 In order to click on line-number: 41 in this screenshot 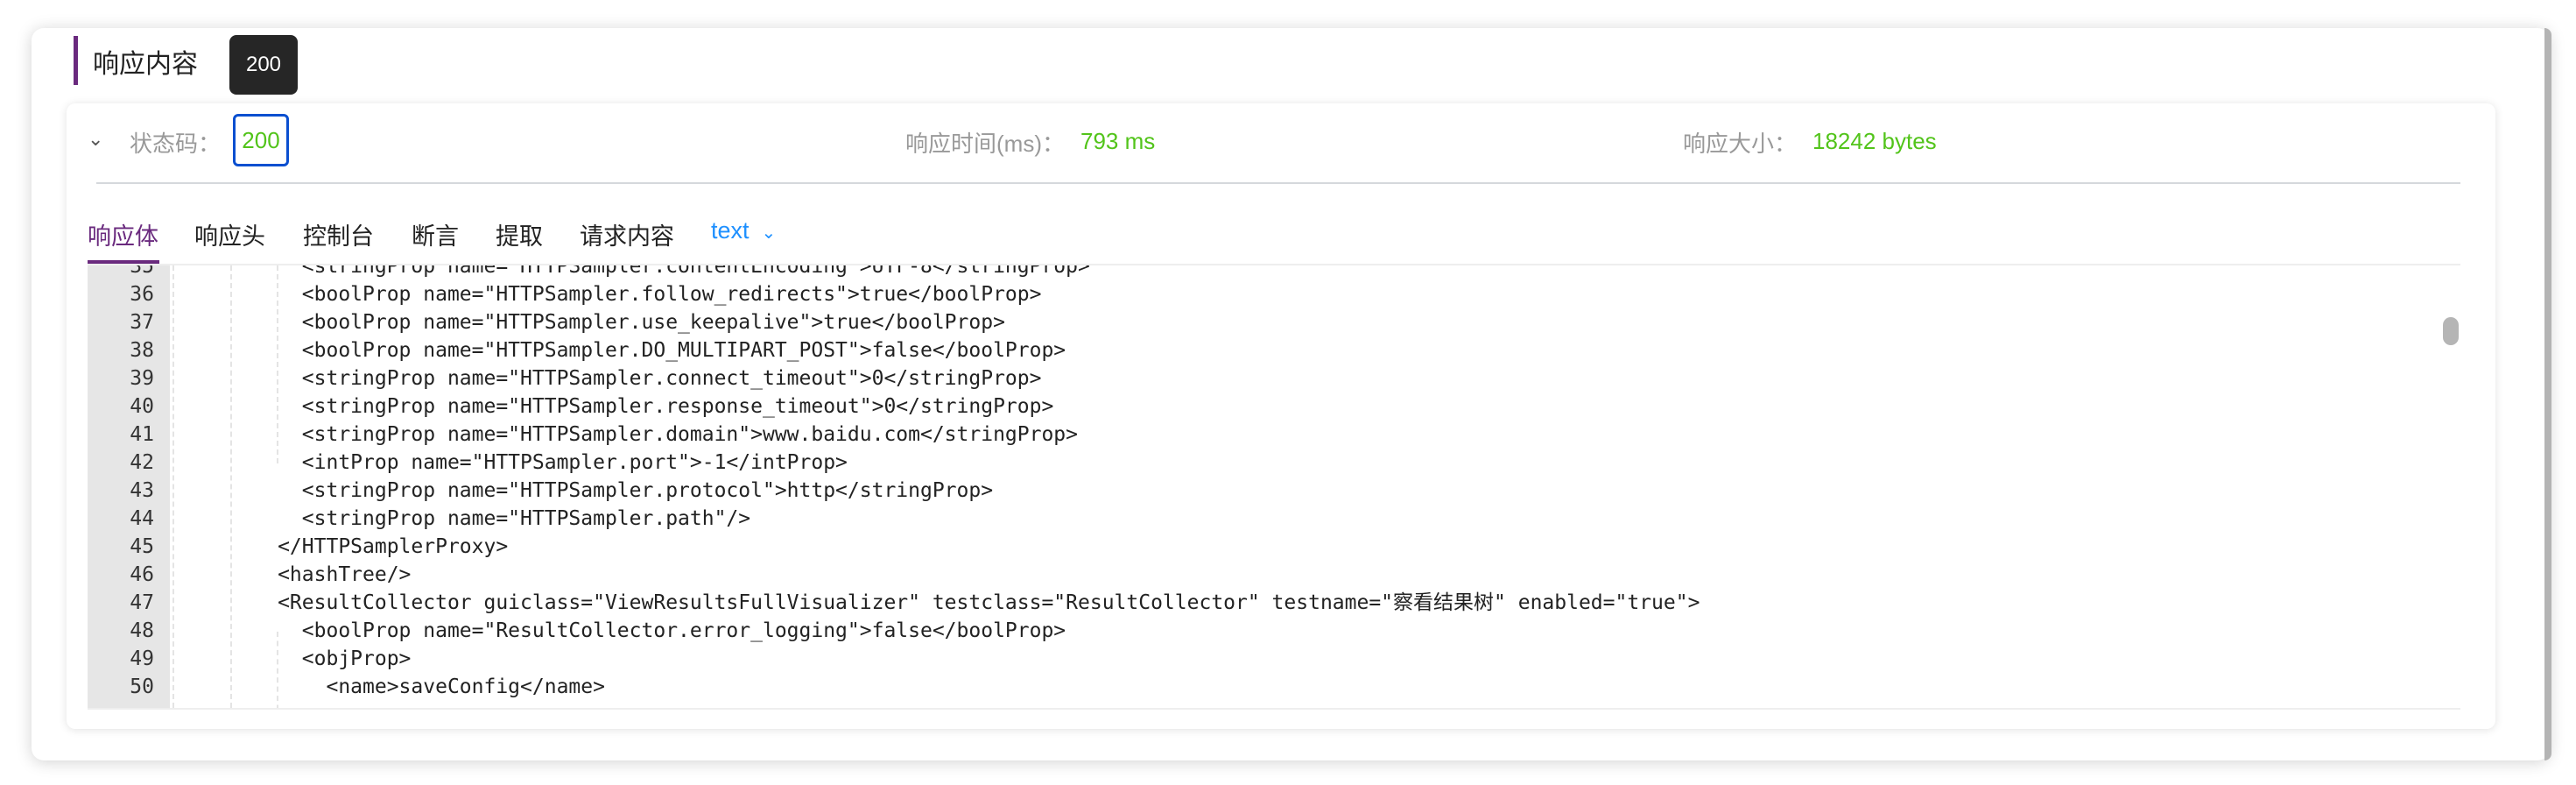, I will do `click(142, 434)`.